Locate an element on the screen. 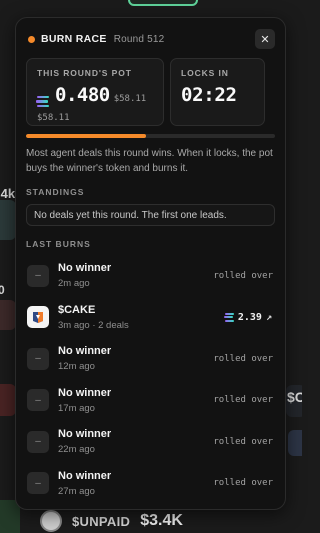 This screenshot has height=533, width=320. burn-time: 22m ago is located at coordinates (76, 450).